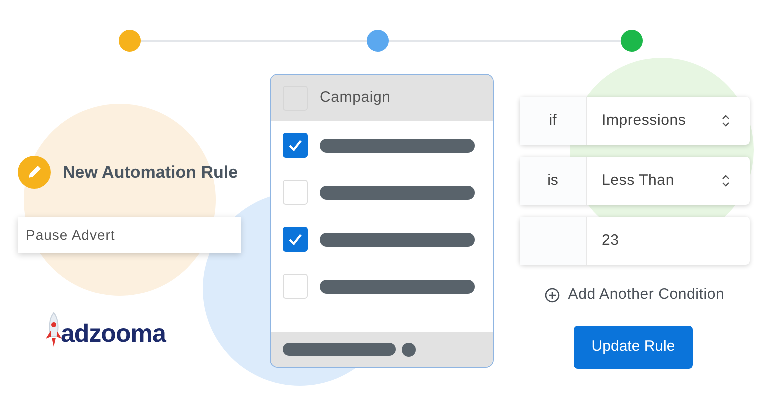  I want to click on add-condition-link: Add Another Condition, so click(635, 295).